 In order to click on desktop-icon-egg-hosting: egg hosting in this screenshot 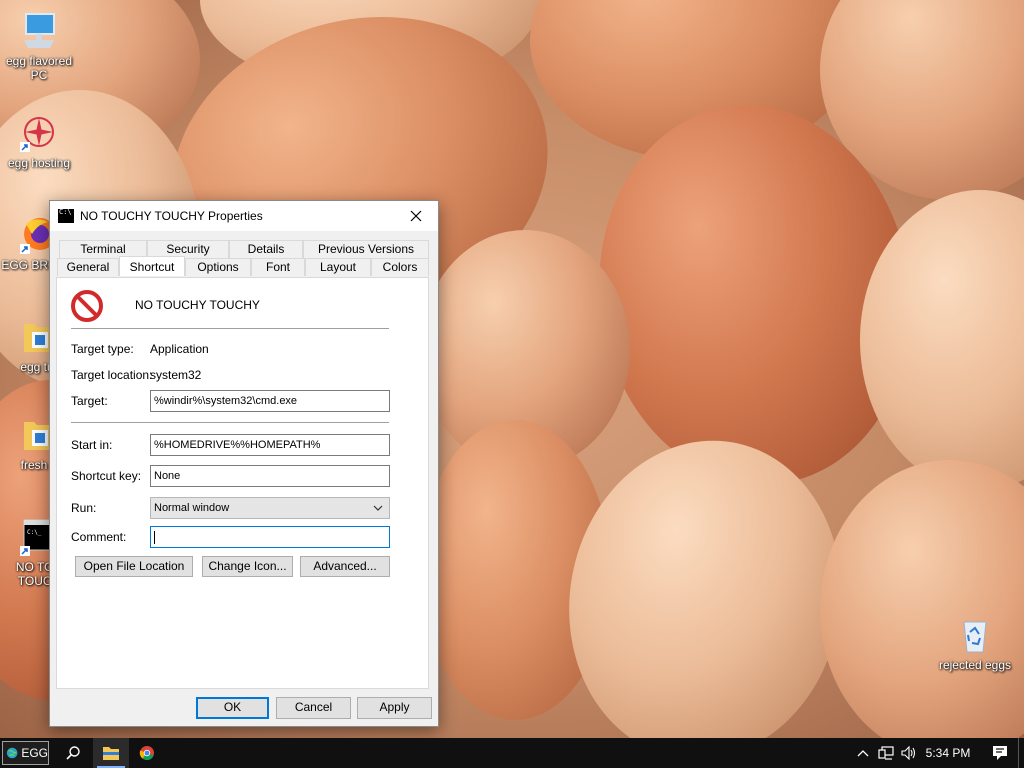, I will do `click(39, 141)`.